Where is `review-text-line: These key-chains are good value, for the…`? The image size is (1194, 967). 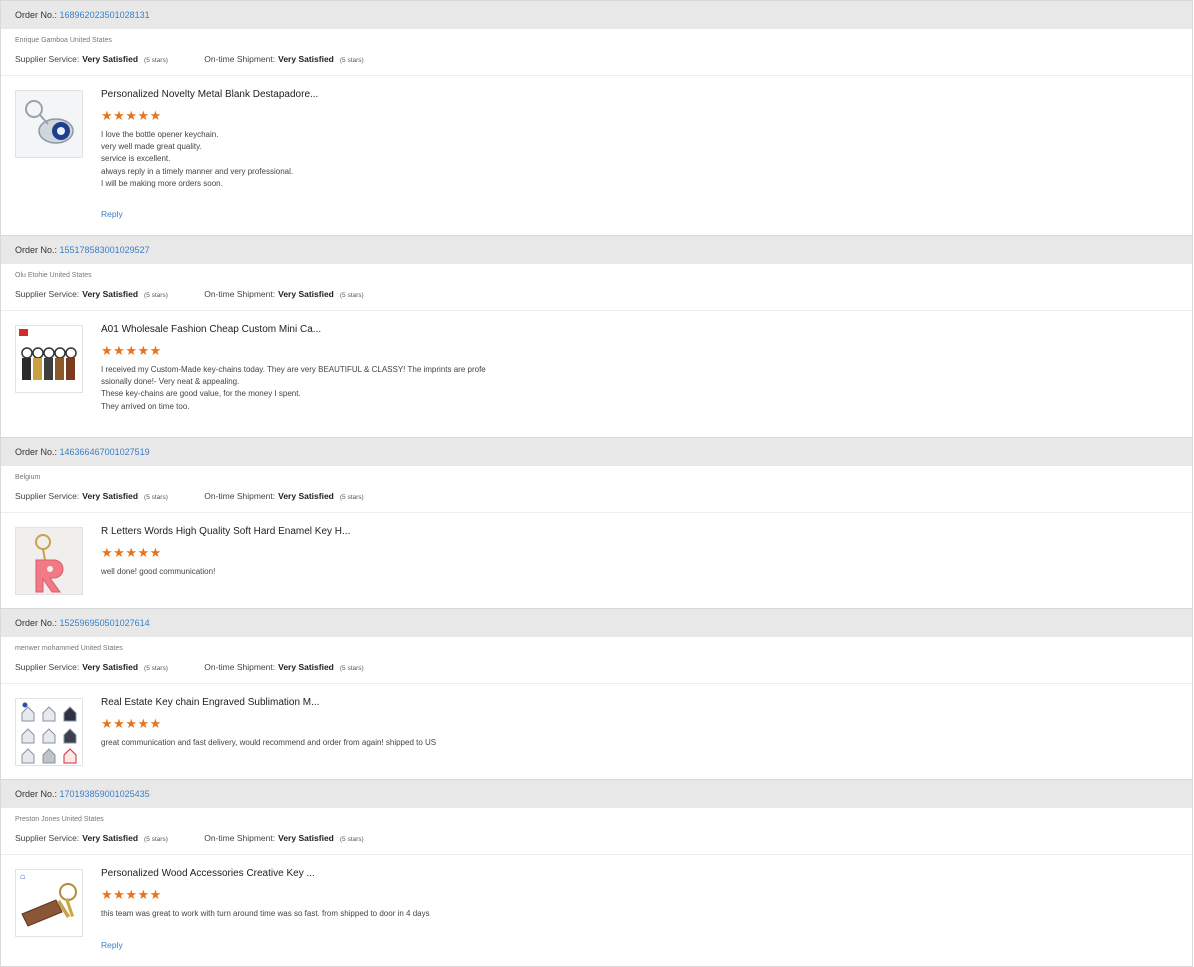
review-text-line: These key-chains are good value, for the… is located at coordinates (201, 394).